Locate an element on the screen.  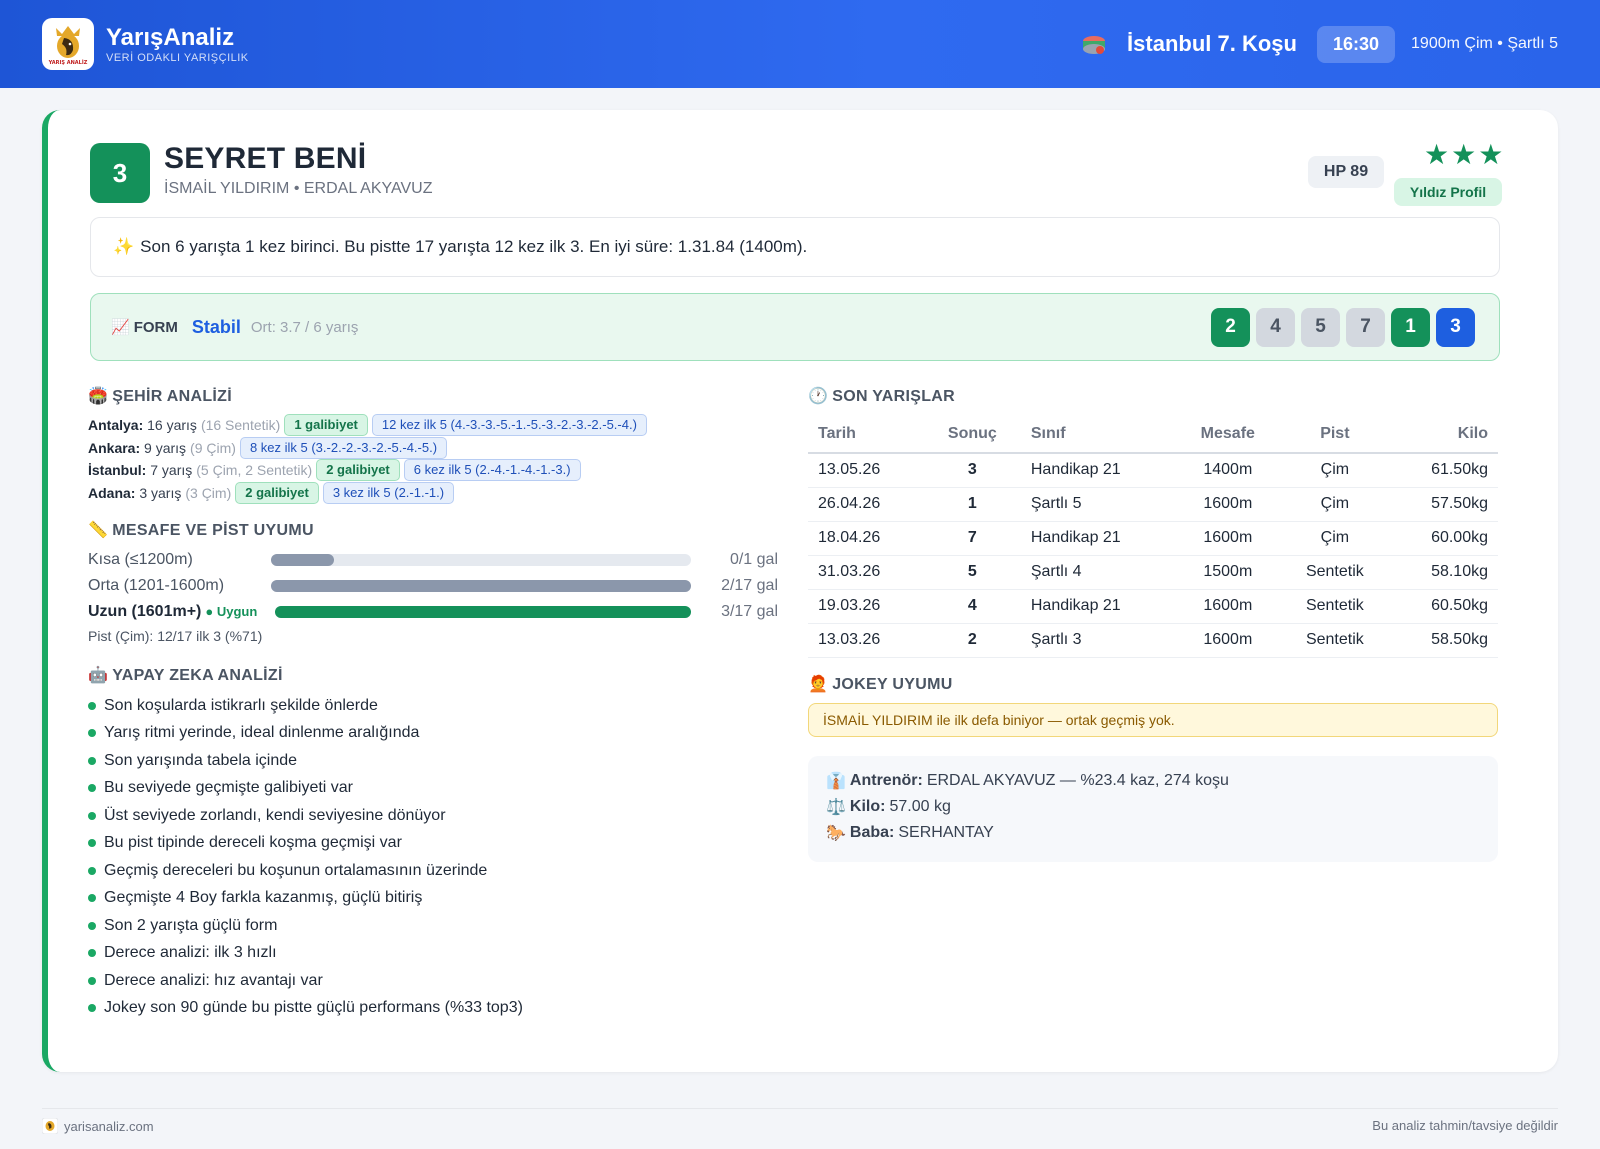
clock-icon: 🕐 is located at coordinates (818, 396).